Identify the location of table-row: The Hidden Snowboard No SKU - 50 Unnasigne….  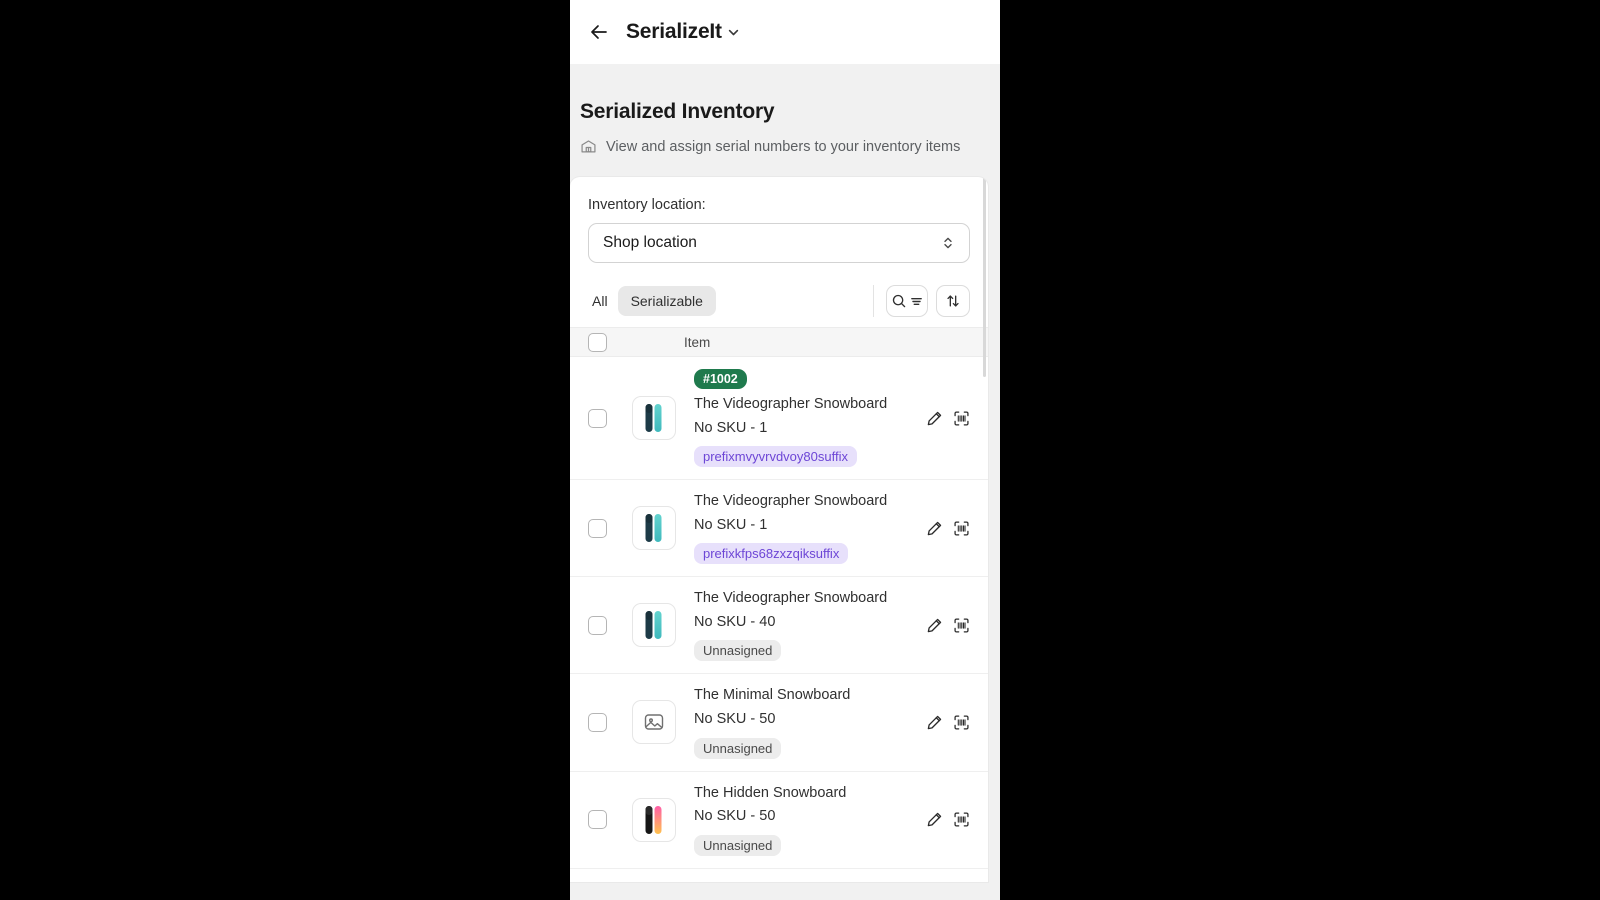
(779, 820).